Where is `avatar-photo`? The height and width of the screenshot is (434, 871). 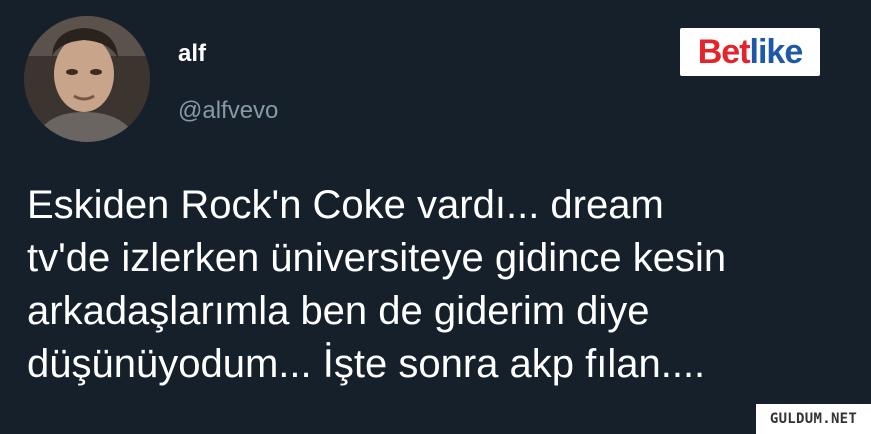
avatar-photo is located at coordinates (87, 79).